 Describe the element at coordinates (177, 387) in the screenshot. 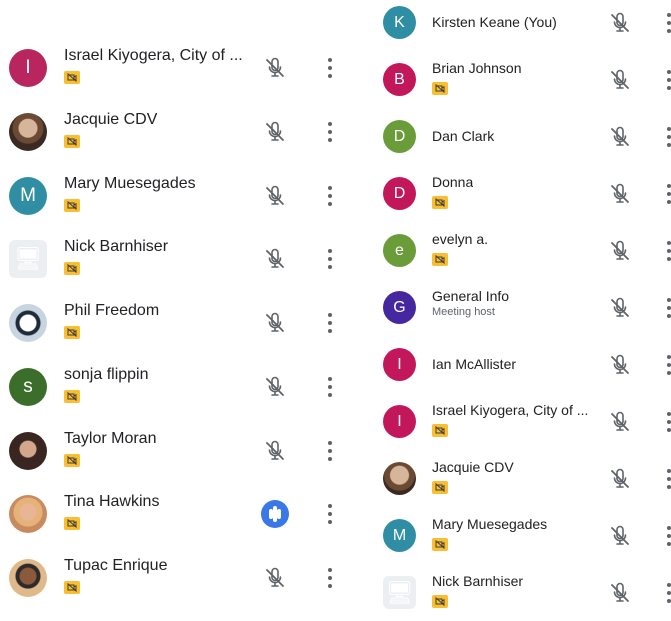

I see `participant-row: s sonja flippin` at that location.